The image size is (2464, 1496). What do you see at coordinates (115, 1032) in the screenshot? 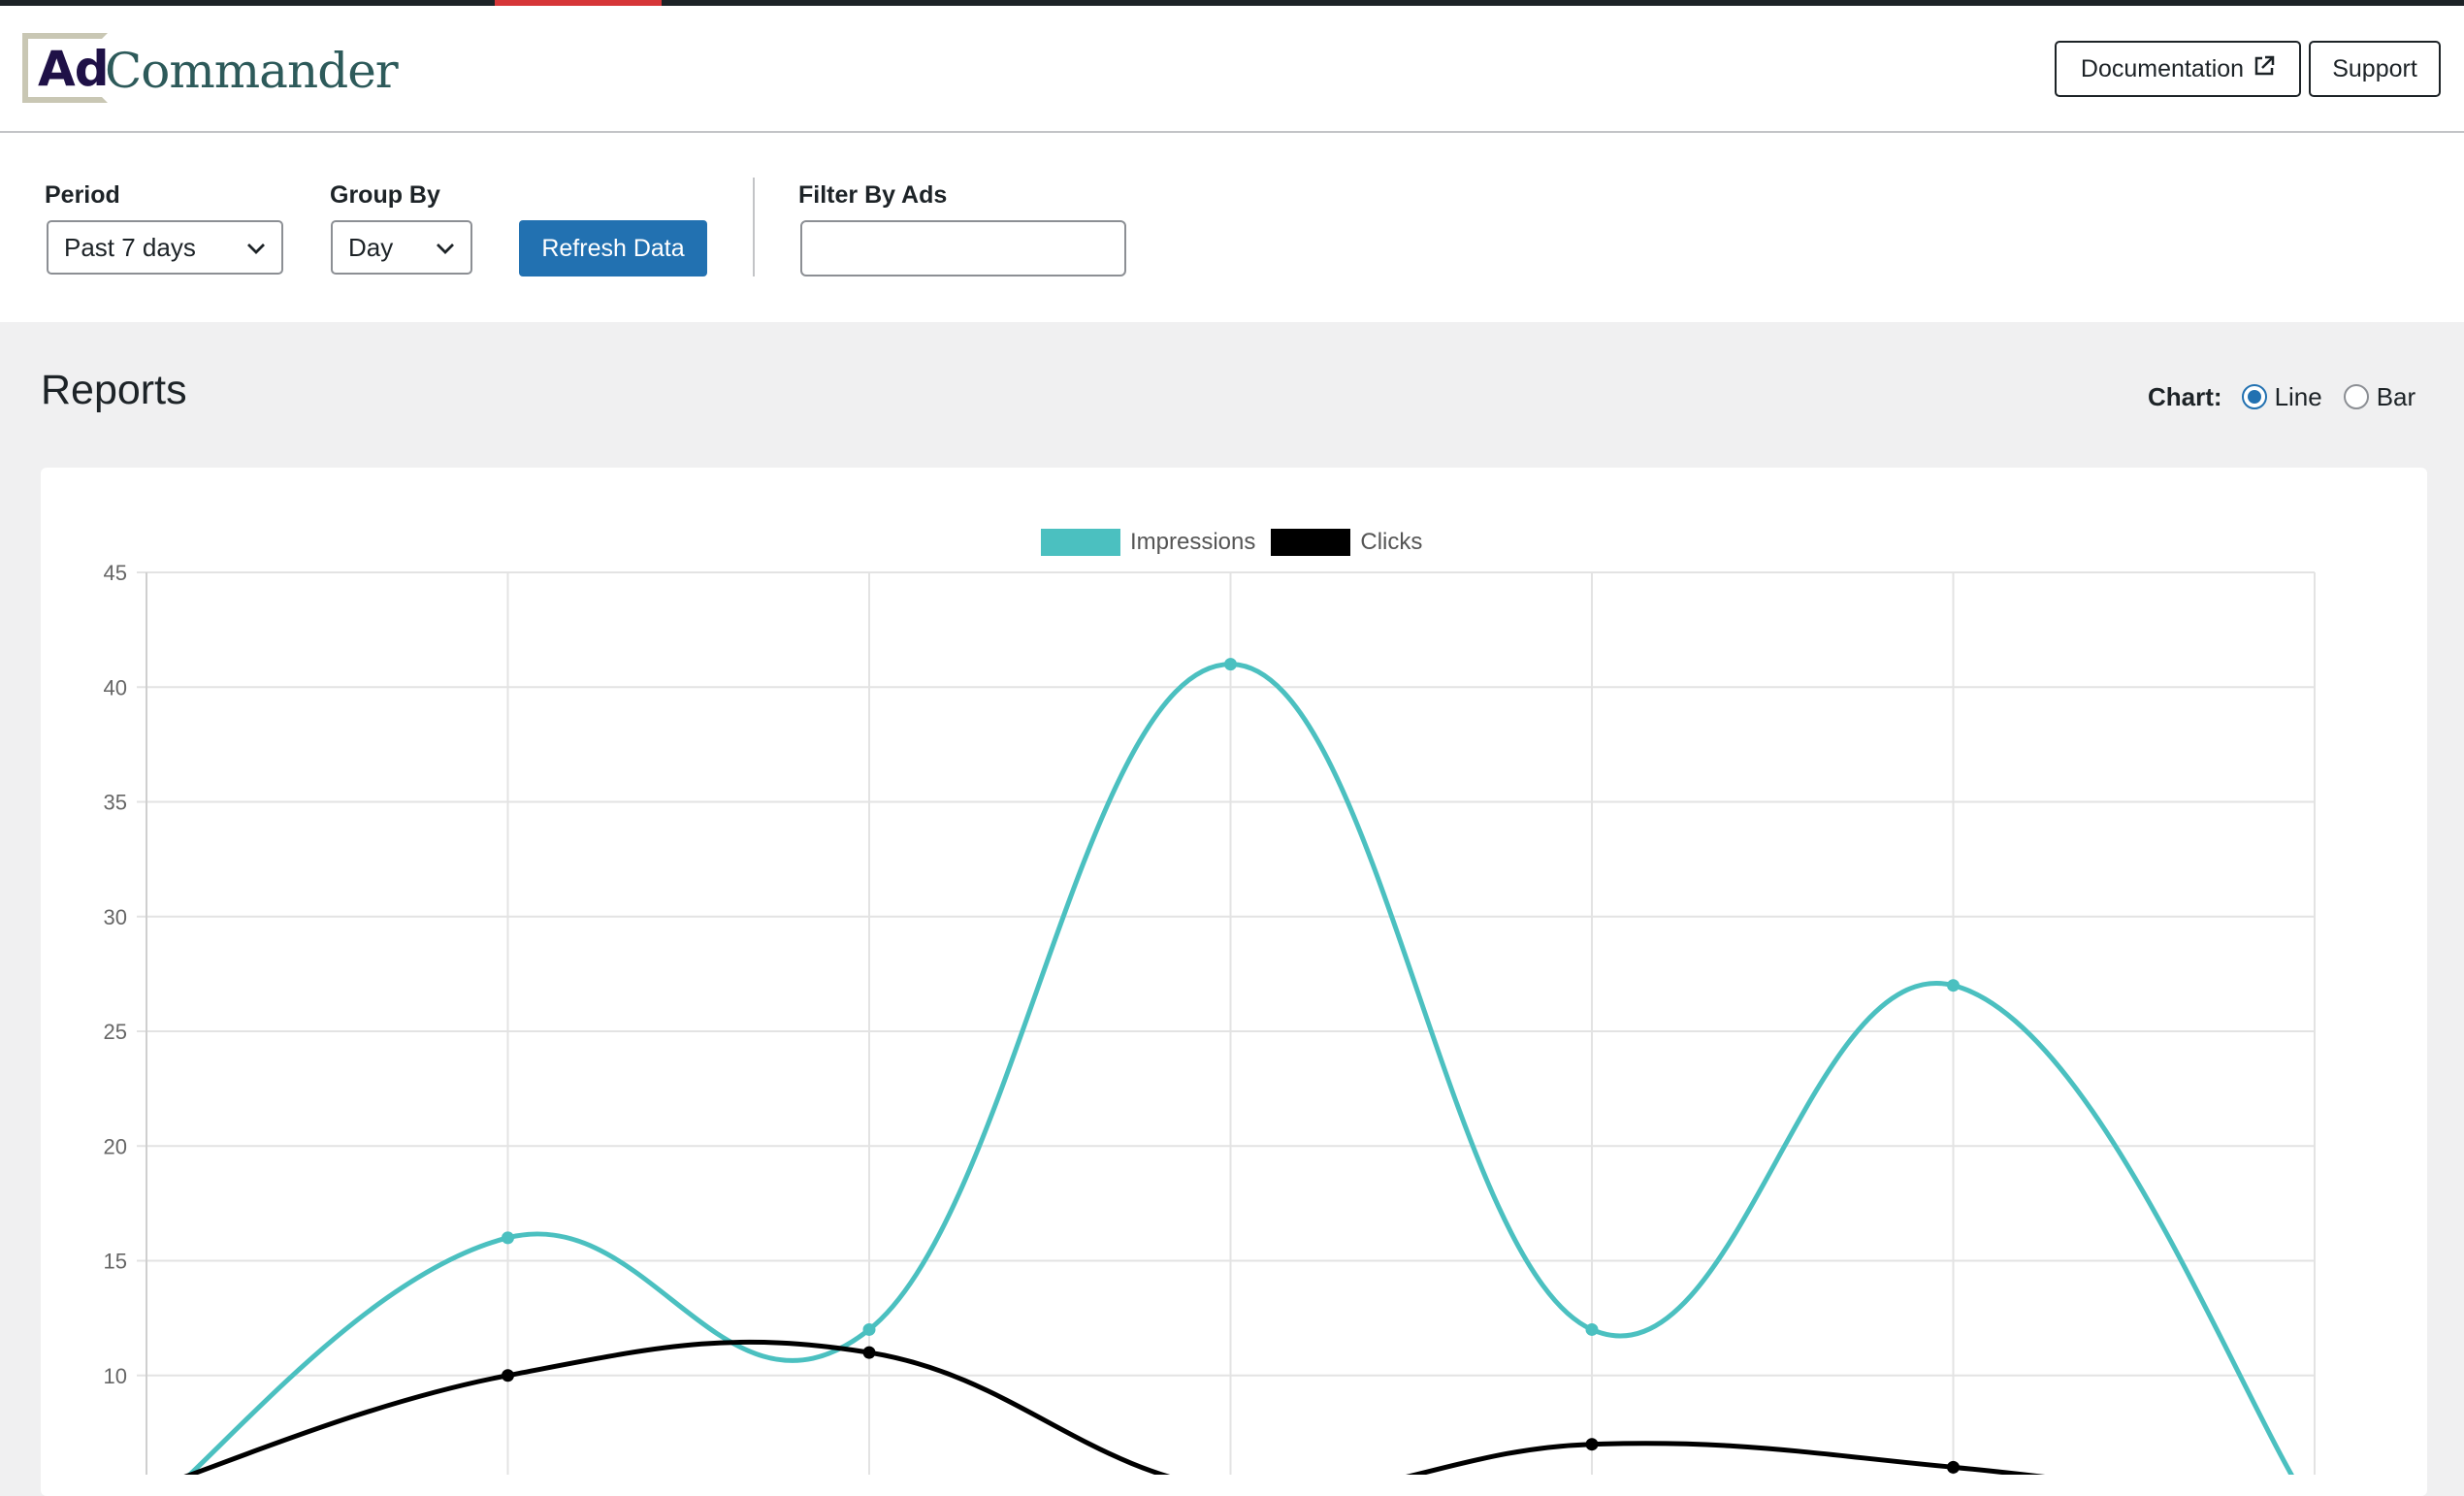
I see `y-tick-label: 25` at bounding box center [115, 1032].